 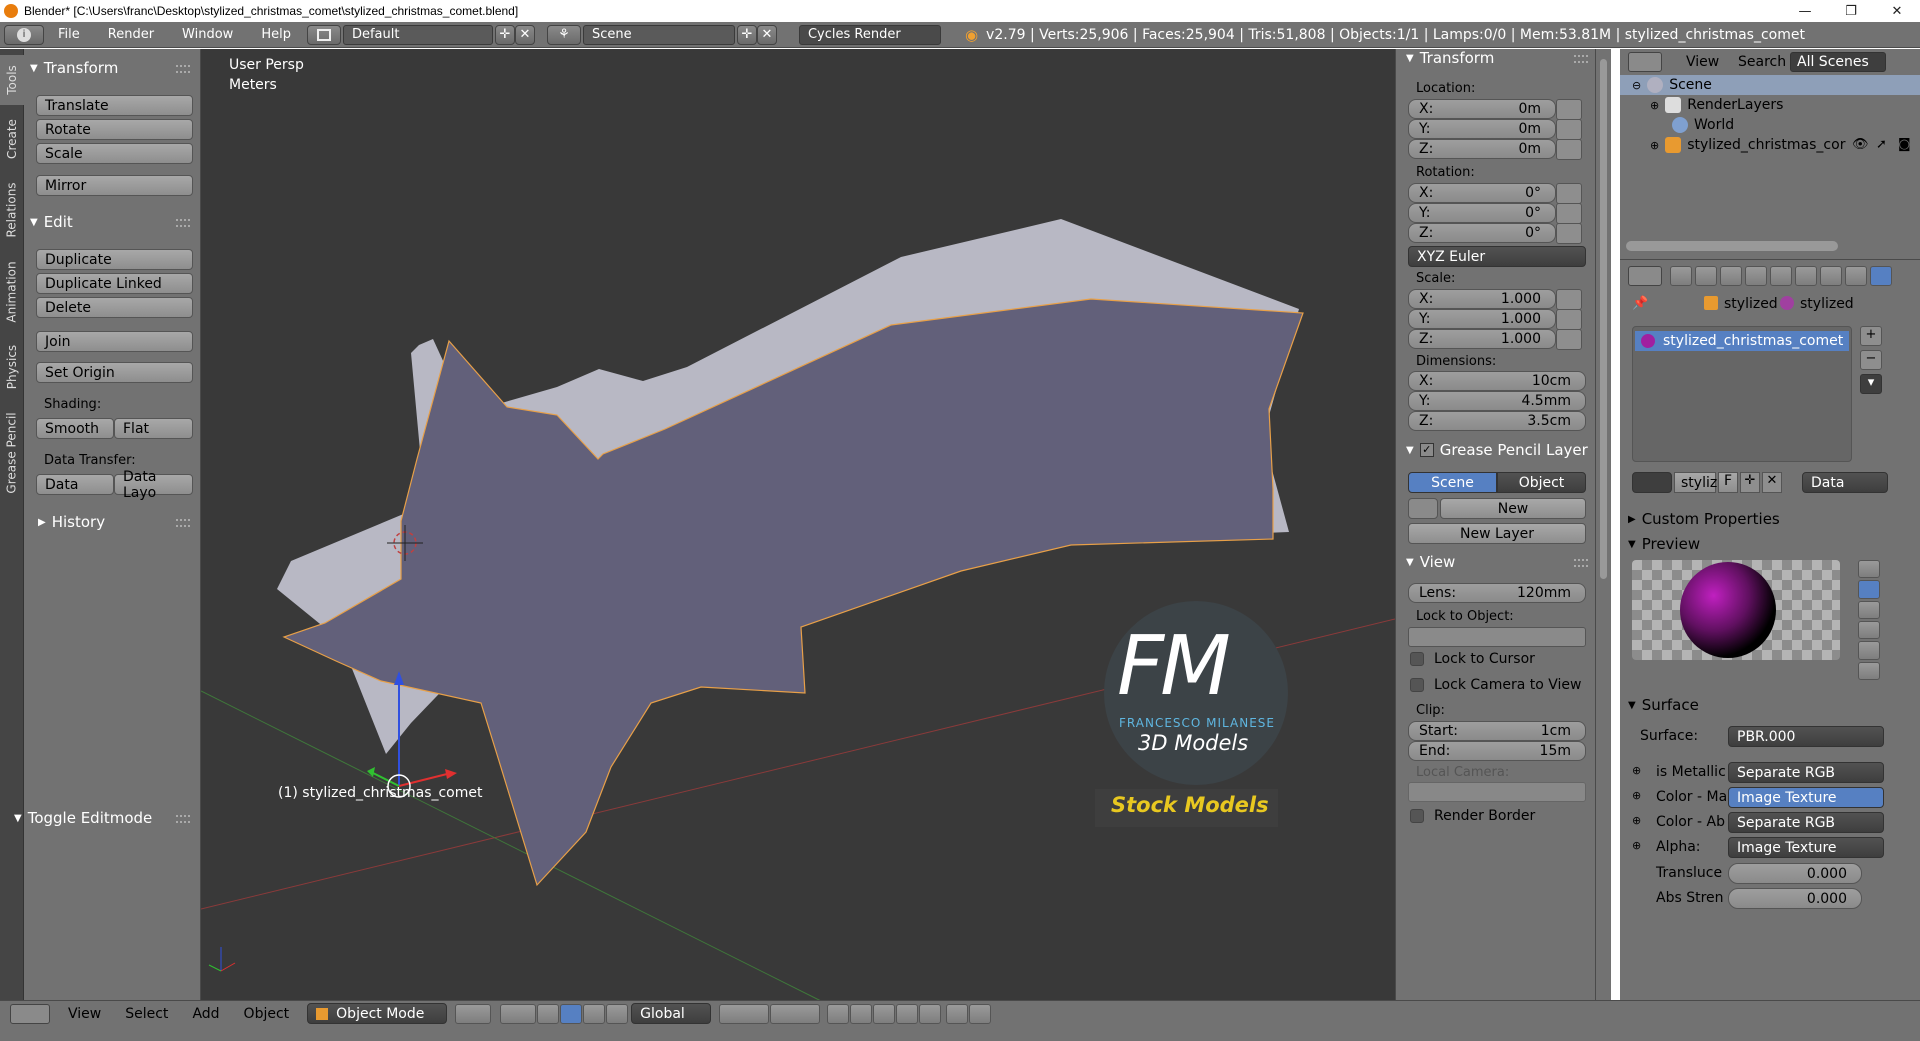 What do you see at coordinates (671, 1013) in the screenshot?
I see `orientation-select: Global` at bounding box center [671, 1013].